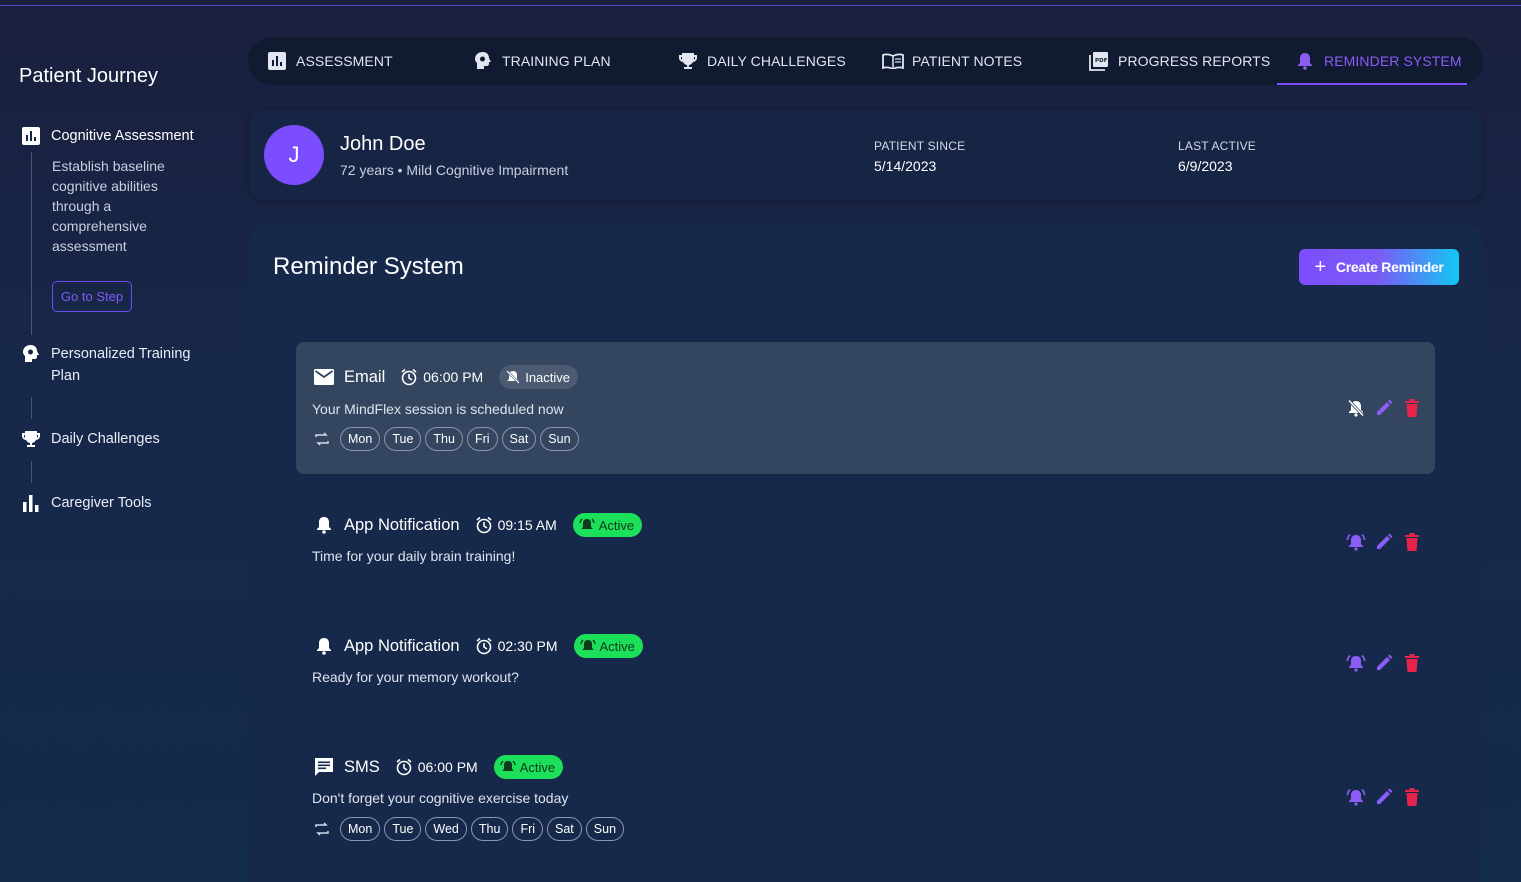 The height and width of the screenshot is (882, 1521). What do you see at coordinates (121, 365) in the screenshot?
I see `step-label: Personalized Training Plan` at bounding box center [121, 365].